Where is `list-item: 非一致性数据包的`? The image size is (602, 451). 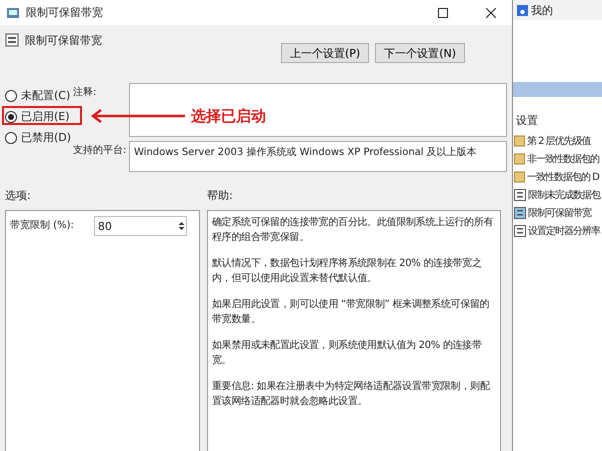
list-item: 非一致性数据包的 is located at coordinates (557, 159).